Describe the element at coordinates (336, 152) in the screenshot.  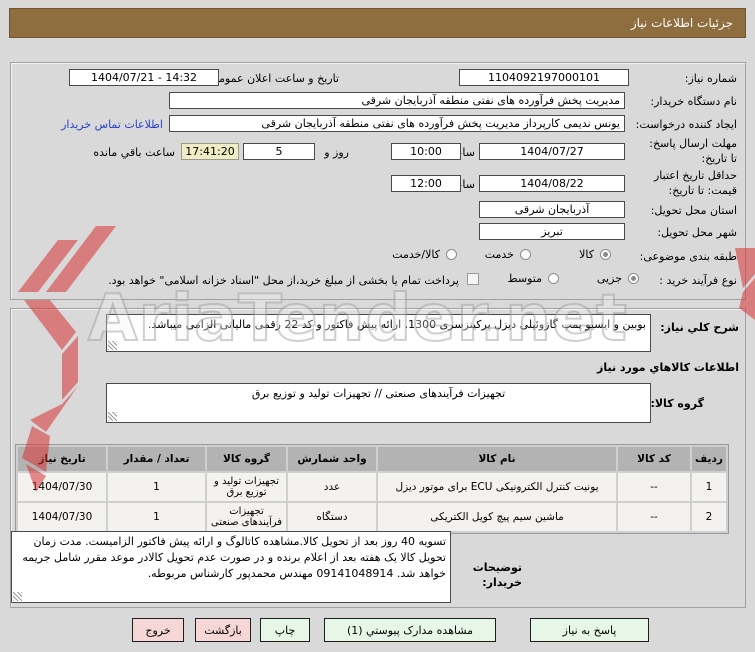
I see `reply-days-label: روز و` at that location.